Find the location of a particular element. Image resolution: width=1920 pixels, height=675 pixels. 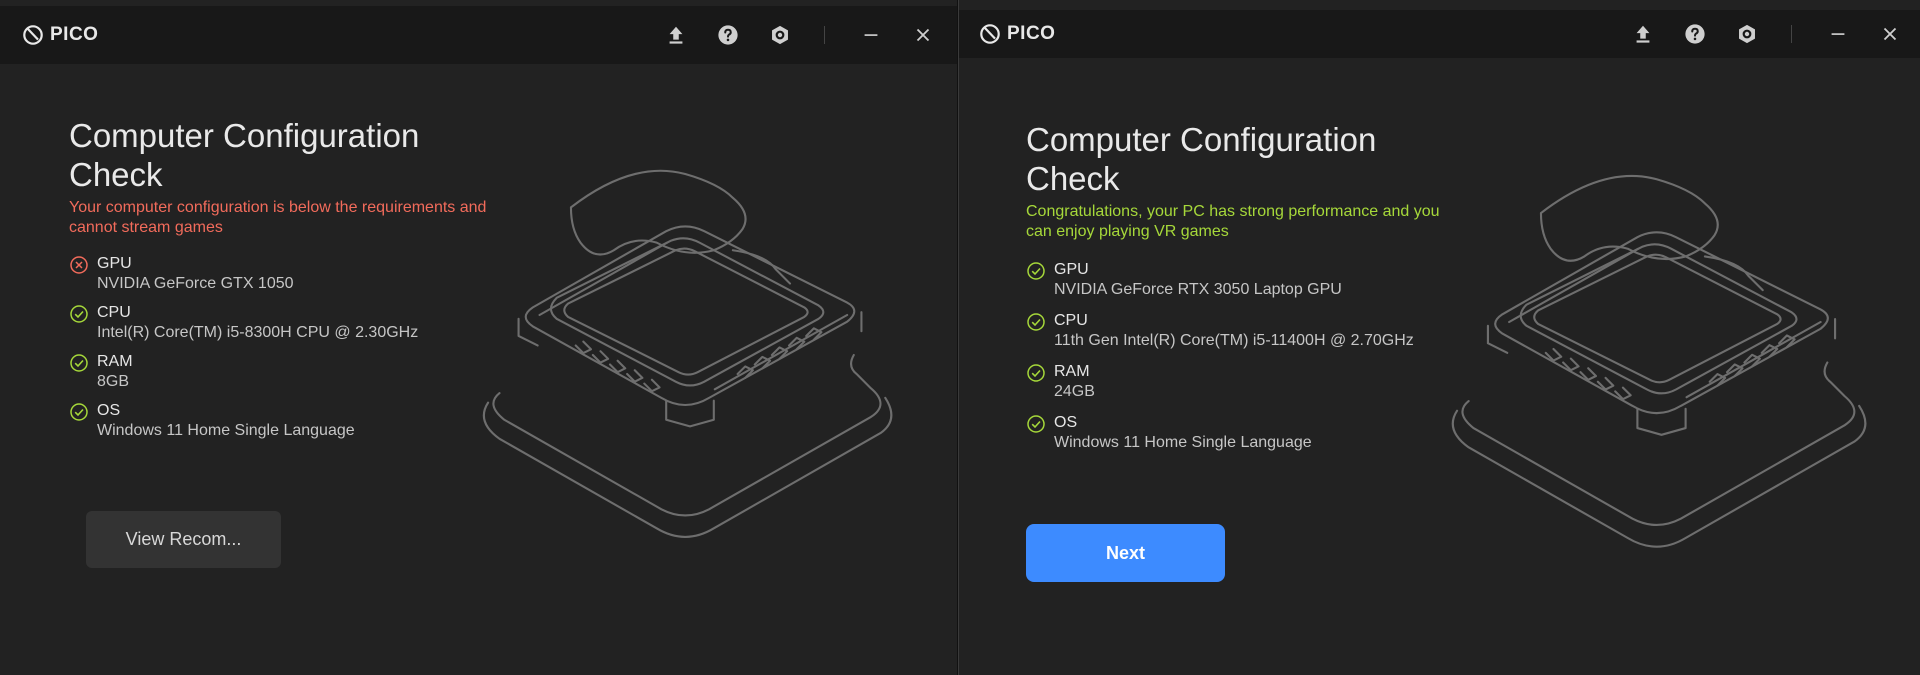

item-value: 8GB is located at coordinates (113, 381).